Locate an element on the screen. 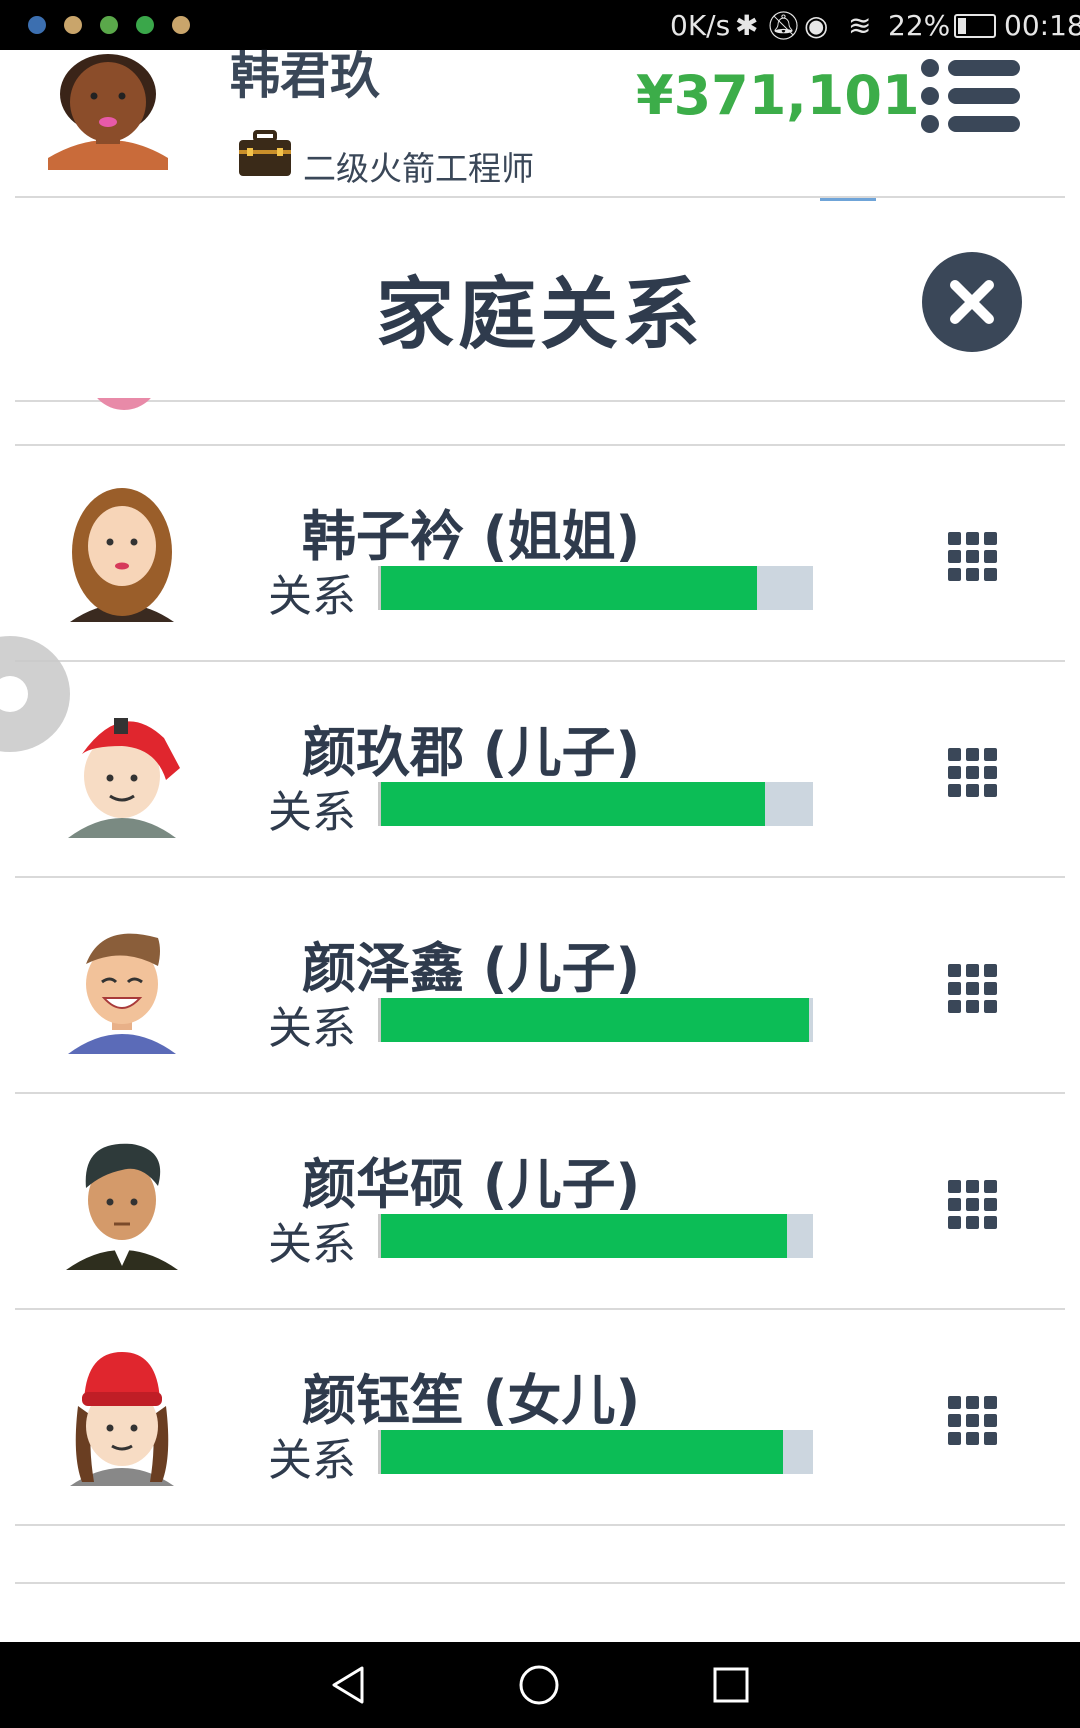  status-bar: 0K/s ✱ 🔕︎ ◉ ≋ 22% 00:18 is located at coordinates (540, 25).